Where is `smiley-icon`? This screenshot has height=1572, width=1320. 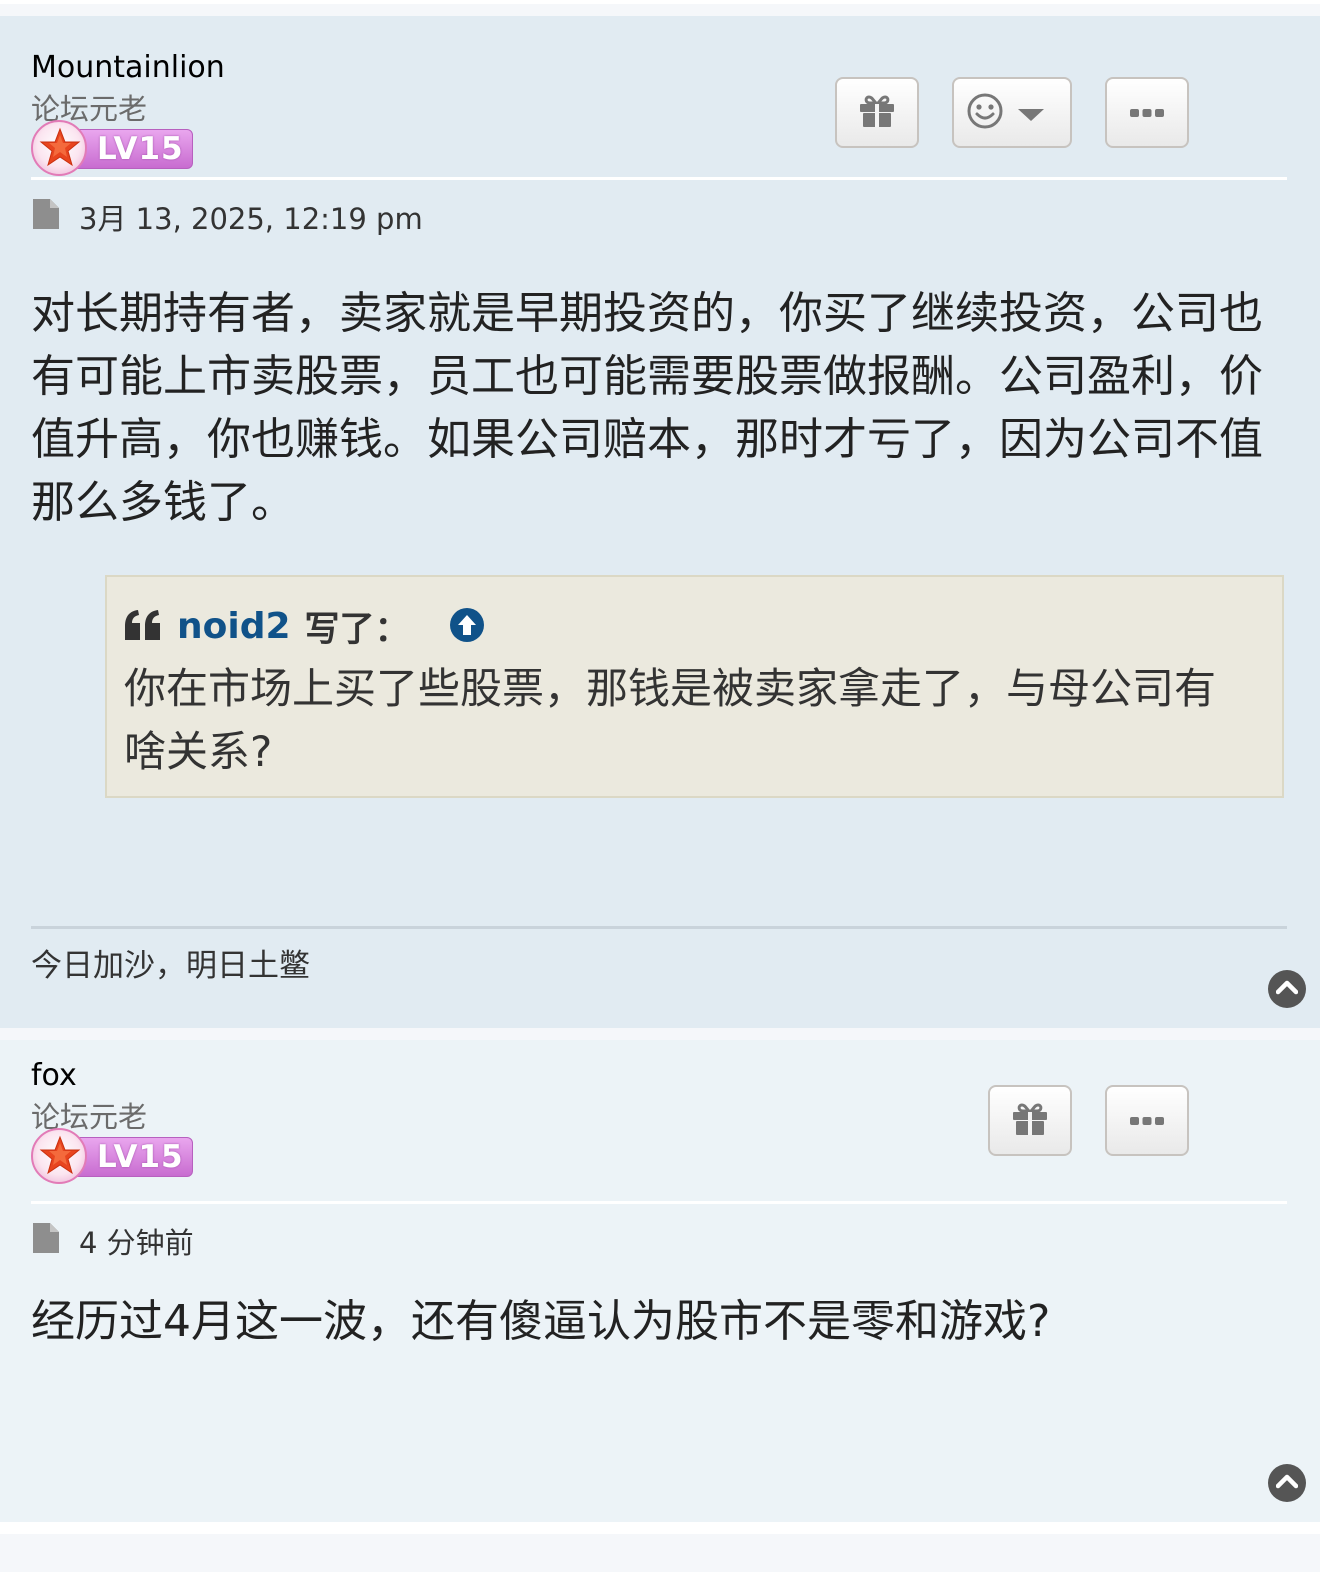
smiley-icon is located at coordinates (985, 113).